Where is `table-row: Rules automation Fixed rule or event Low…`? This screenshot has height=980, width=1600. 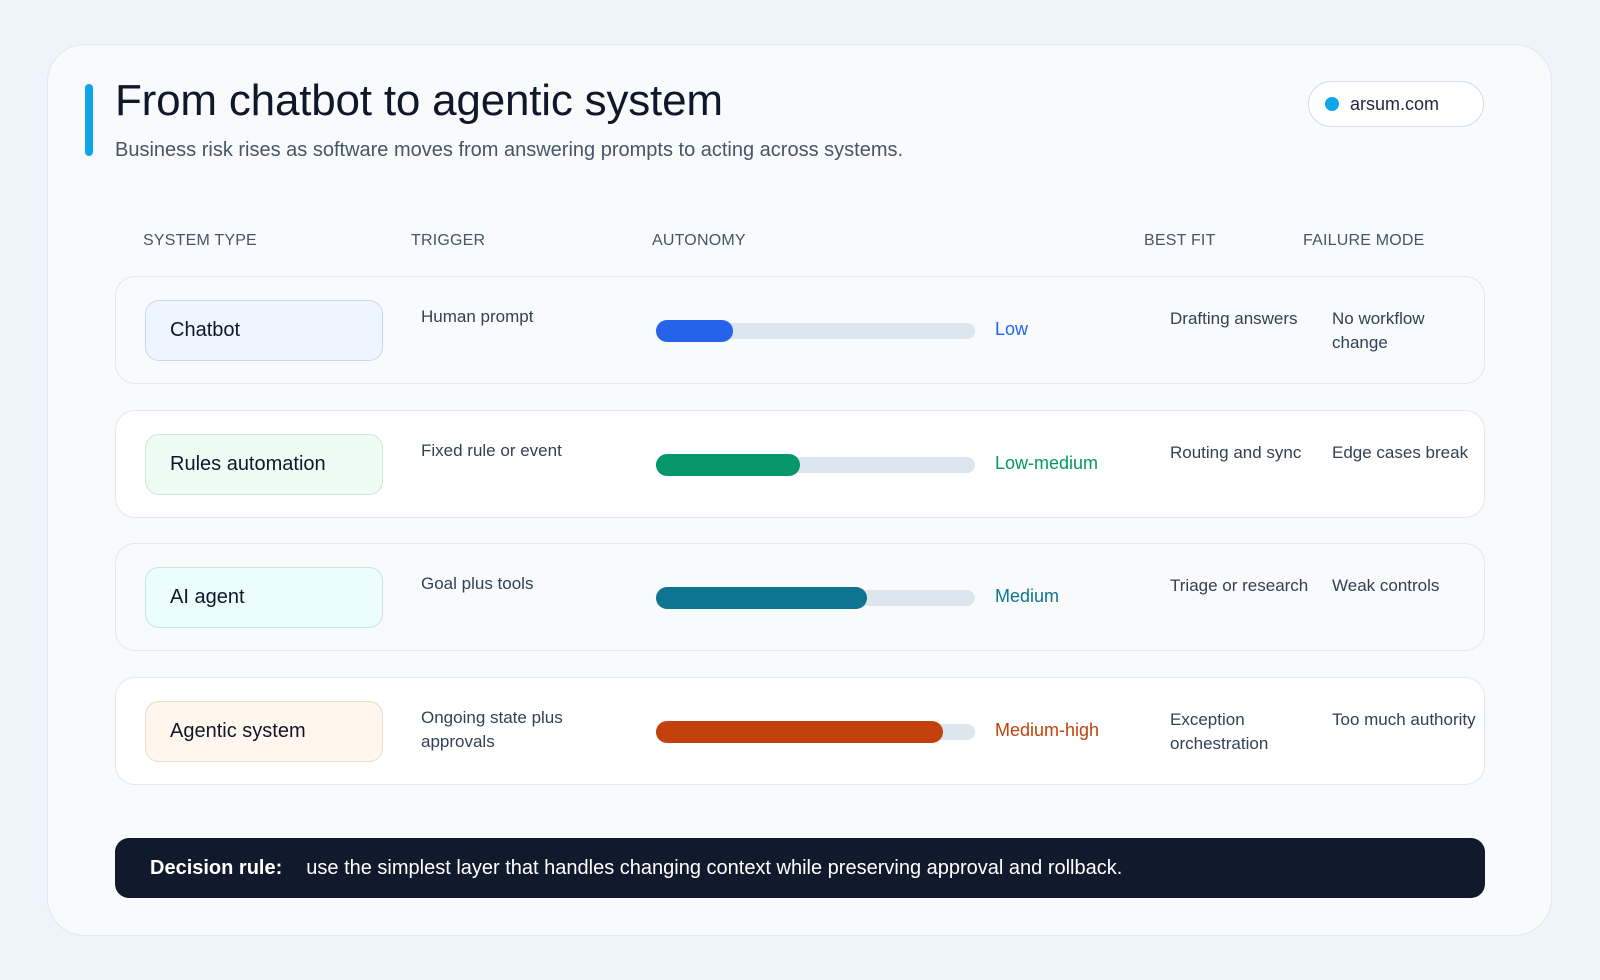 table-row: Rules automation Fixed rule or event Low… is located at coordinates (800, 464).